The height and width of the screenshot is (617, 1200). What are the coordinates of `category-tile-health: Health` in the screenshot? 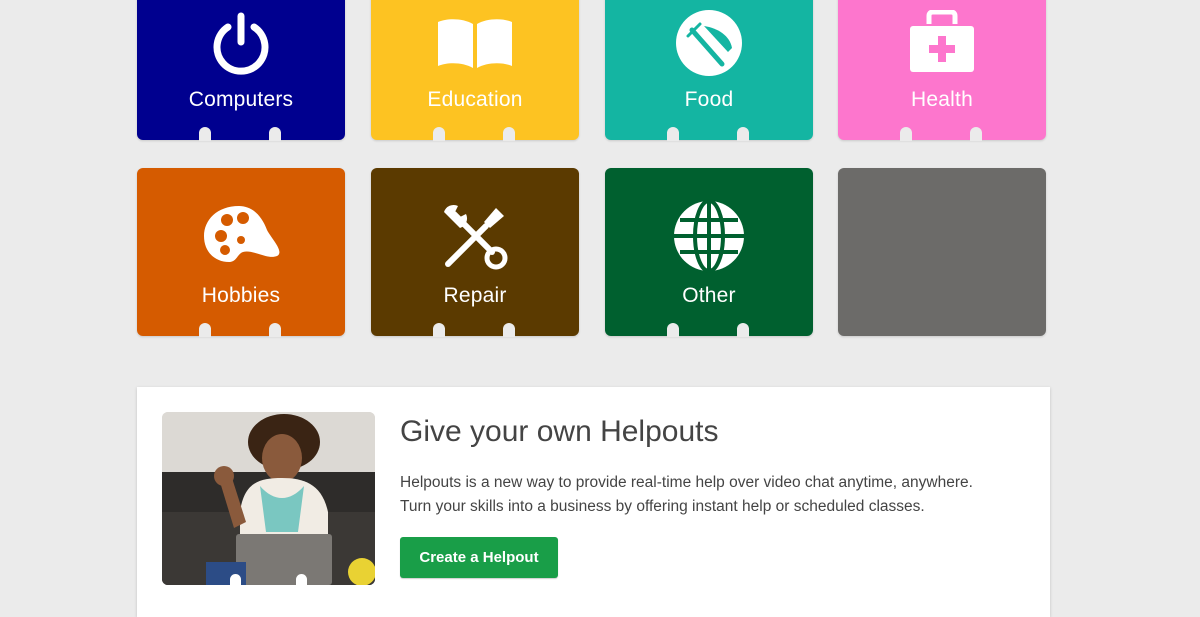 It's located at (942, 70).